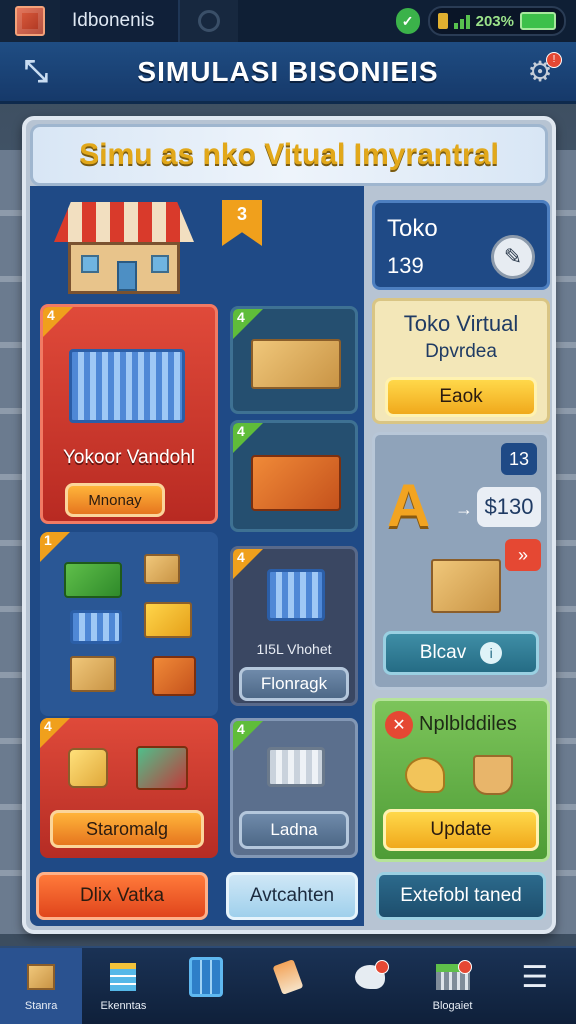 The width and height of the screenshot is (576, 1024). What do you see at coordinates (41, 1006) in the screenshot?
I see `nav-label: Stanra` at bounding box center [41, 1006].